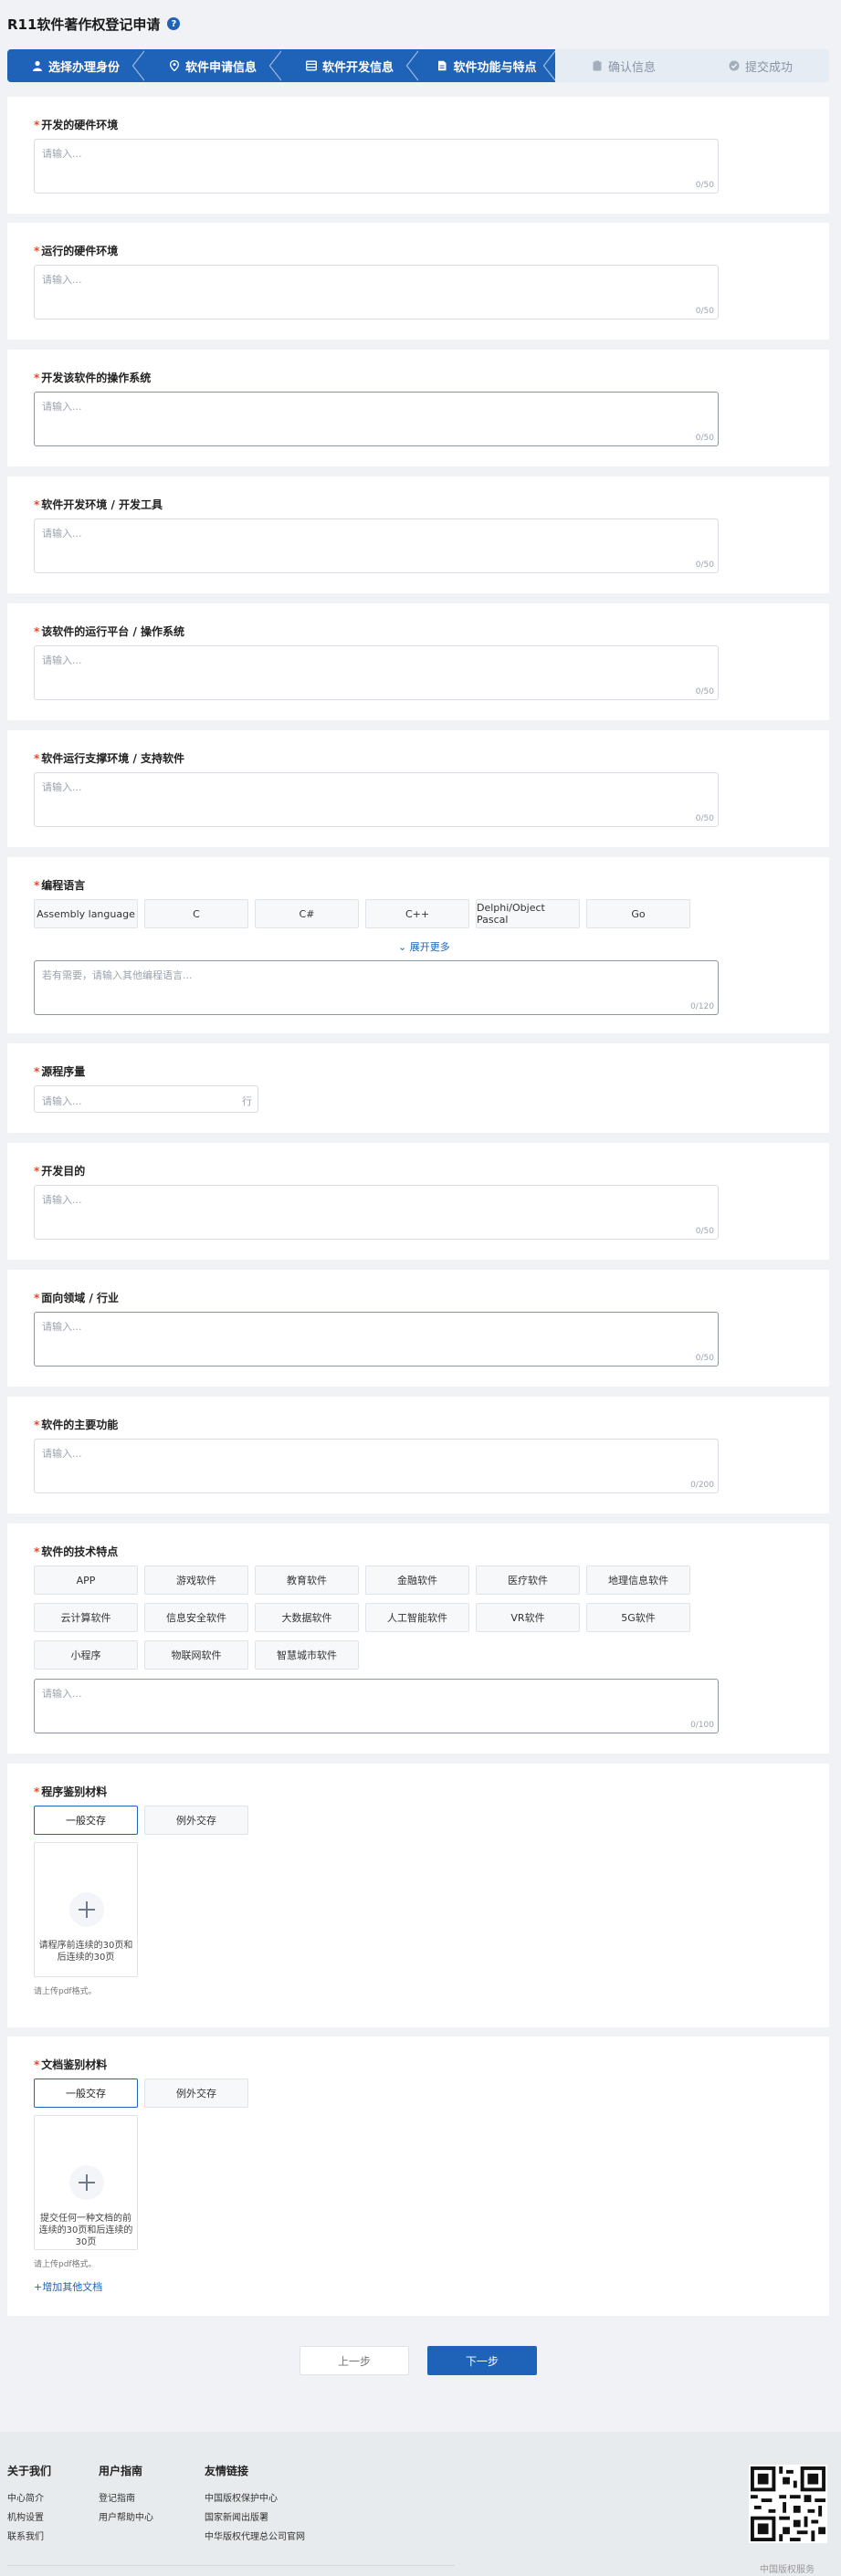 Image resolution: width=841 pixels, height=2576 pixels. What do you see at coordinates (528, 913) in the screenshot?
I see `language-option: Delphi/Object Pascal` at bounding box center [528, 913].